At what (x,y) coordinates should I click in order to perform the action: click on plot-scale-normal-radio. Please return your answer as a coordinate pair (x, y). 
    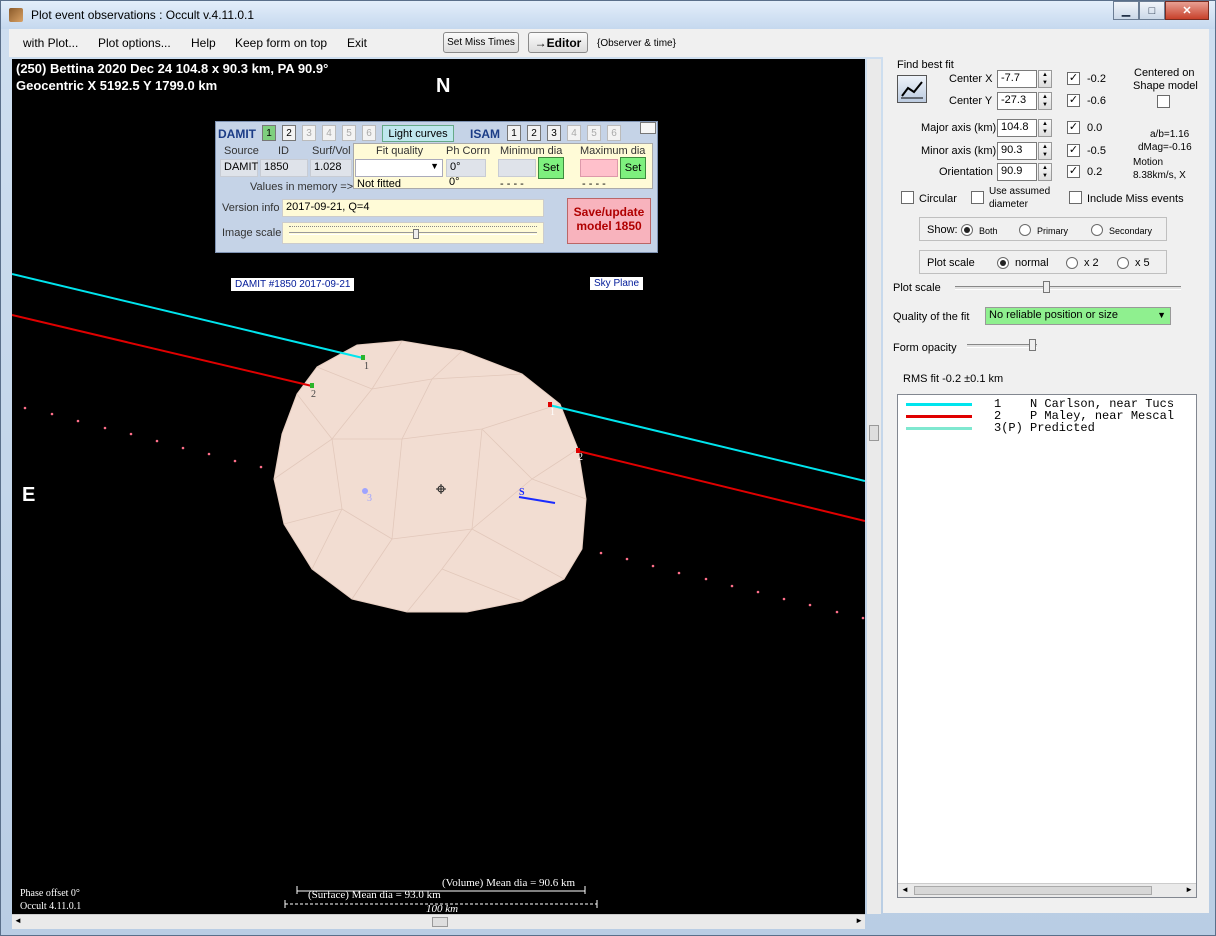
    Looking at the image, I should click on (1003, 263).